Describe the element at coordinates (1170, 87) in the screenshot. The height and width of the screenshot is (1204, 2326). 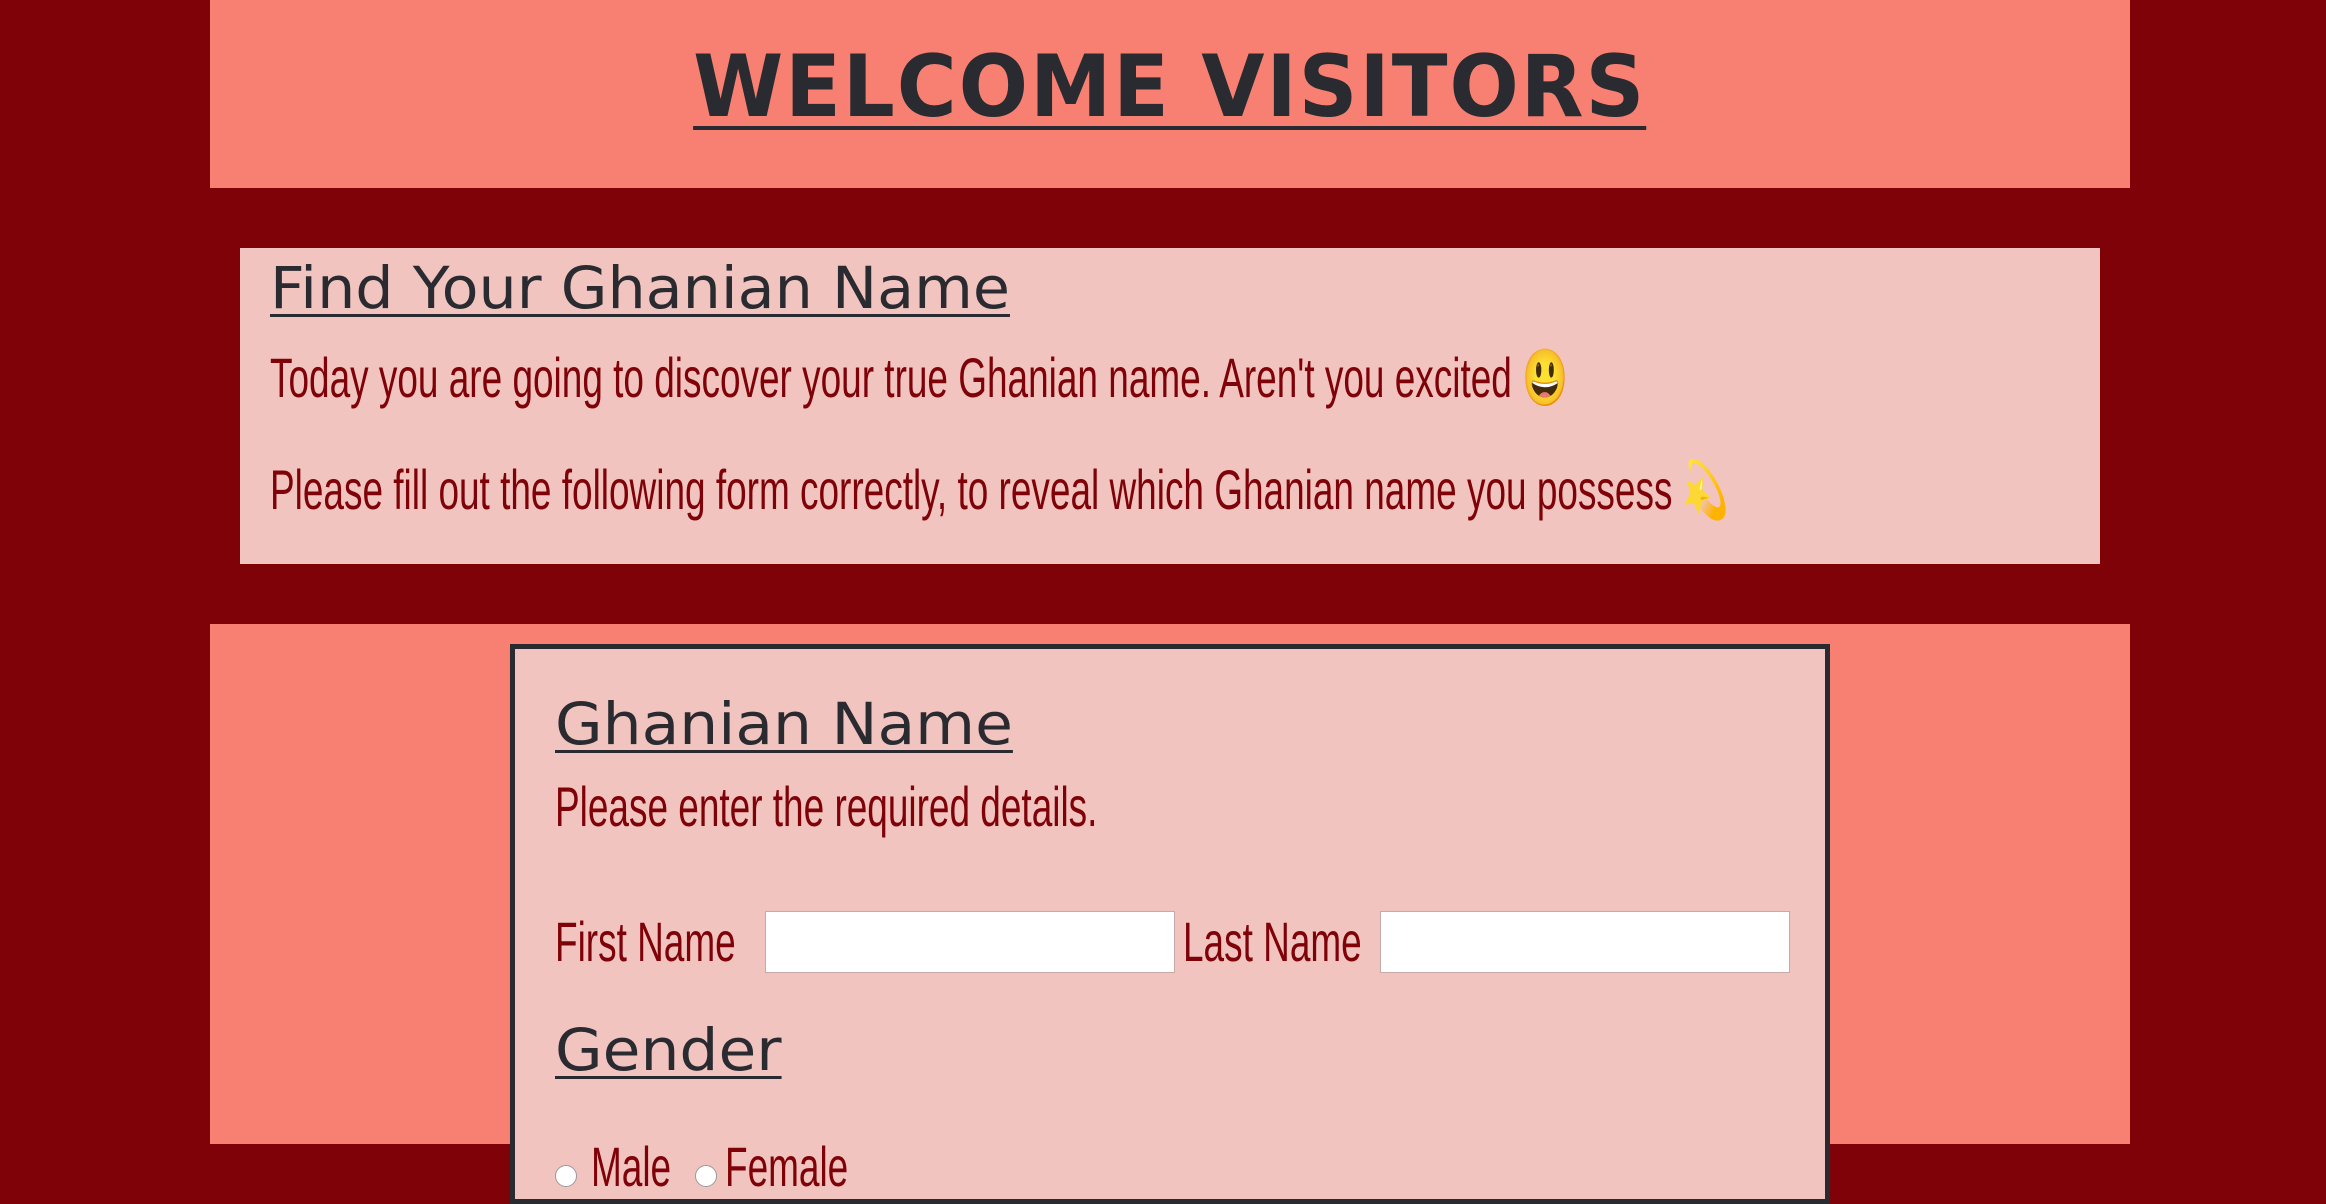
I see `page-title: WELCOME VISITORS` at that location.